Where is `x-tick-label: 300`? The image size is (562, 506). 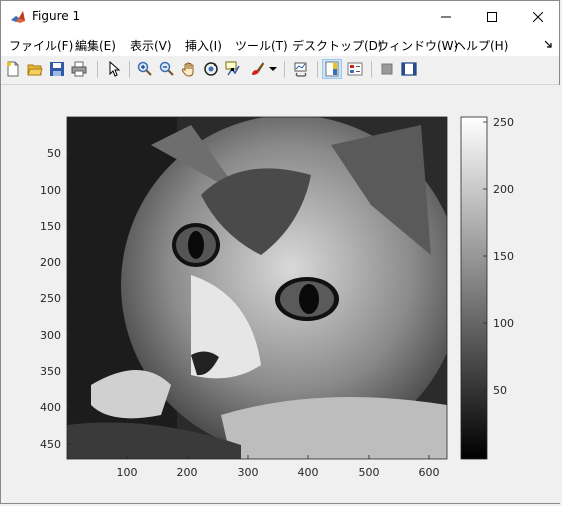 x-tick-label: 300 is located at coordinates (248, 472).